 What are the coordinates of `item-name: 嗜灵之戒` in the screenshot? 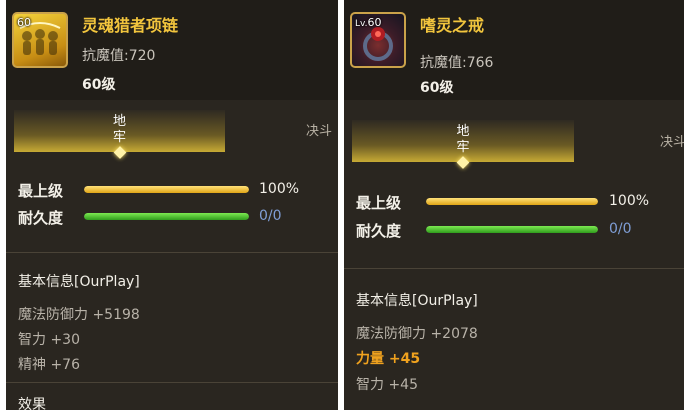 It's located at (452, 25).